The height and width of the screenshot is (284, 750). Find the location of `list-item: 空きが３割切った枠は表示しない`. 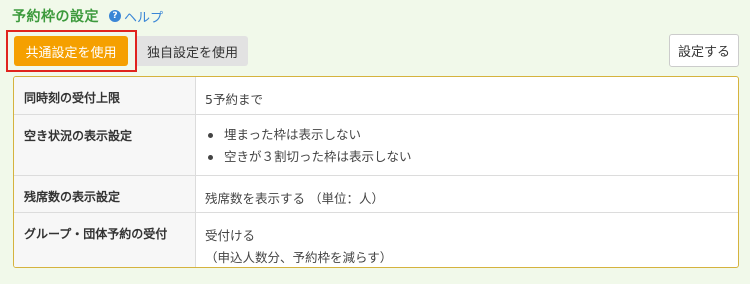

list-item: 空きが３割切った枠は表示しない is located at coordinates (471, 157).